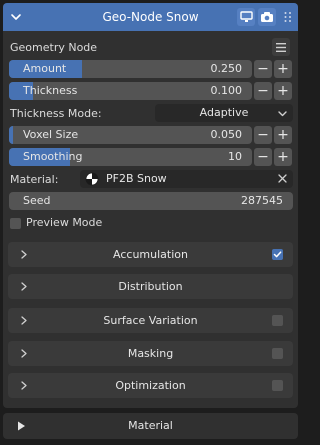 This screenshot has width=320, height=445. Describe the element at coordinates (226, 90) in the screenshot. I see `thickness-value: 0.100` at that location.